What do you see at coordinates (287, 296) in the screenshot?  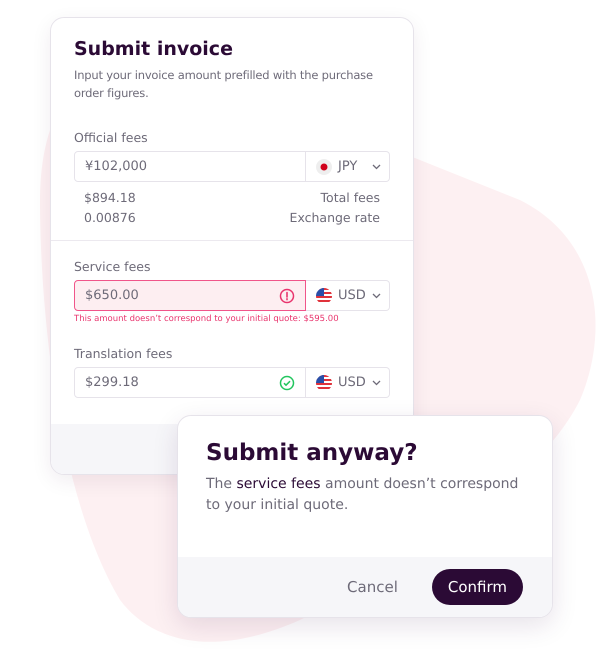 I see `alert-icon` at bounding box center [287, 296].